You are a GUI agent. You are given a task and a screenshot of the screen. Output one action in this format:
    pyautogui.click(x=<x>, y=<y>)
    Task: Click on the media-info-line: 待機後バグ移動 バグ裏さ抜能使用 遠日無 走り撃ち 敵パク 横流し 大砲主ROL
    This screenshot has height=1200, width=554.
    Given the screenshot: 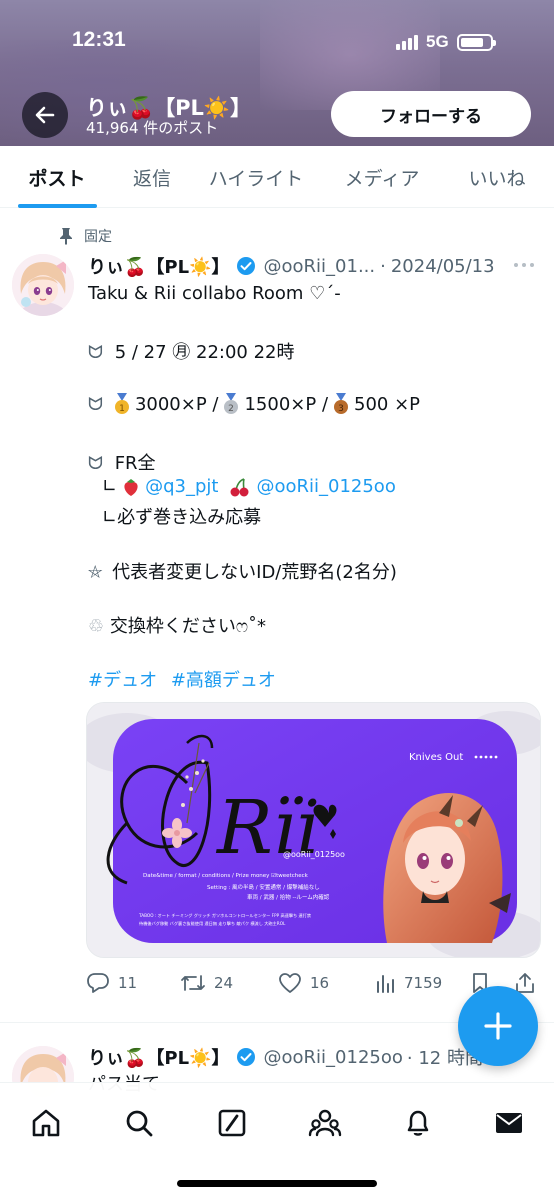 What is the action you would take?
    pyautogui.click(x=212, y=923)
    